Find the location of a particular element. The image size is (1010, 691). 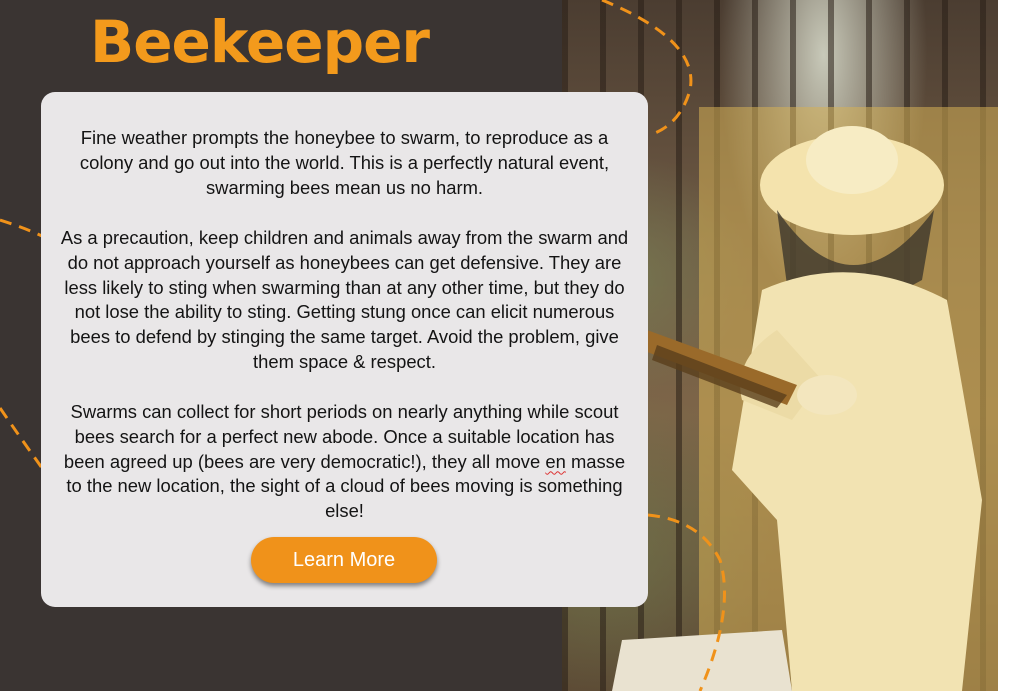

right-edge-strip is located at coordinates (1004, 345).